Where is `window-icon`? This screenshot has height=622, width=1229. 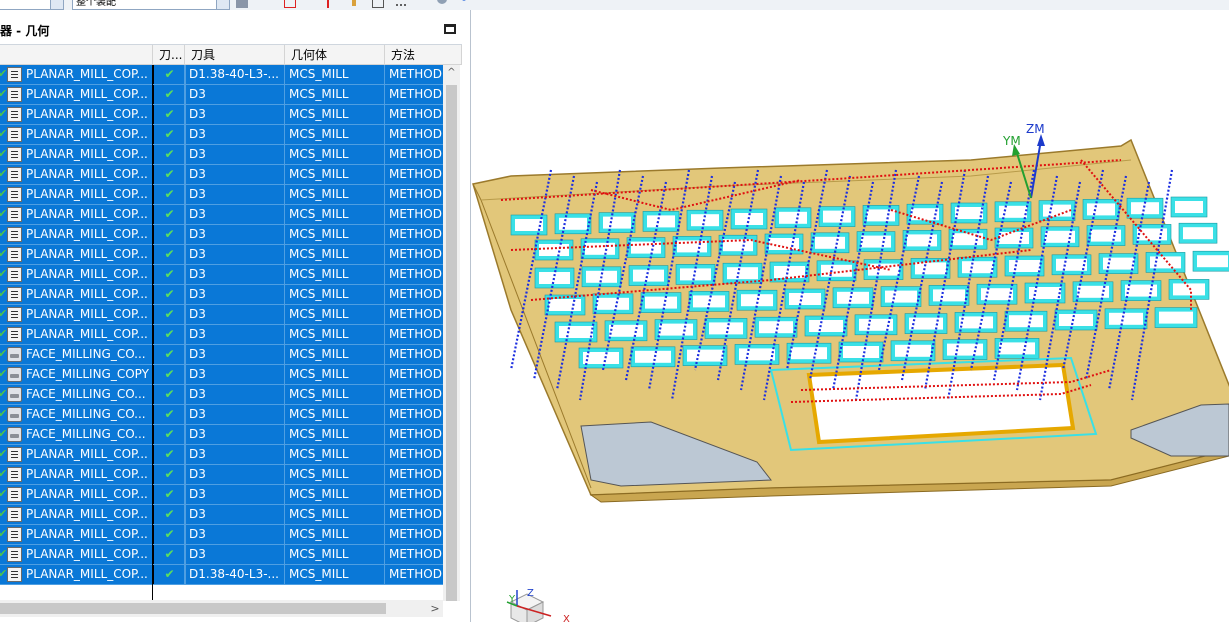 window-icon is located at coordinates (378, 4).